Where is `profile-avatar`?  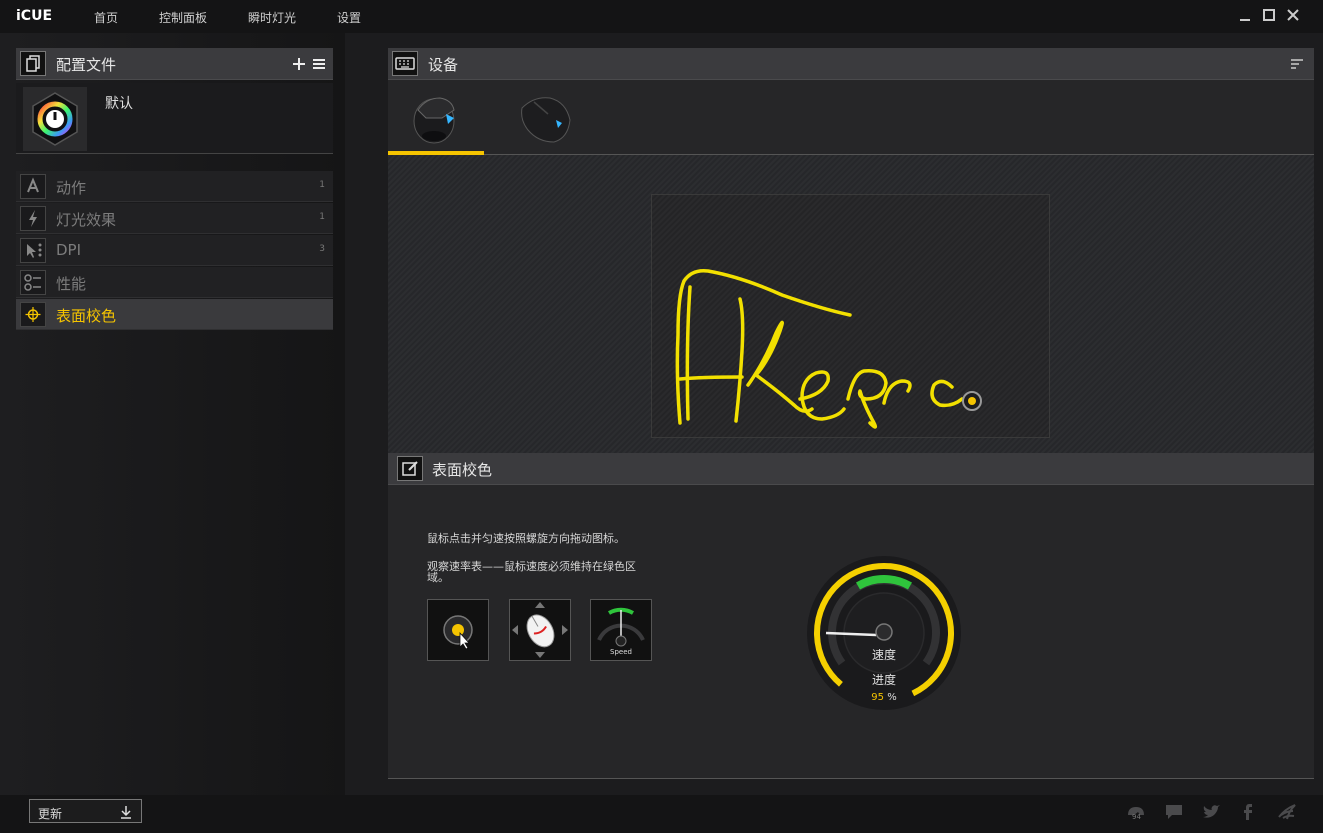 profile-avatar is located at coordinates (55, 119).